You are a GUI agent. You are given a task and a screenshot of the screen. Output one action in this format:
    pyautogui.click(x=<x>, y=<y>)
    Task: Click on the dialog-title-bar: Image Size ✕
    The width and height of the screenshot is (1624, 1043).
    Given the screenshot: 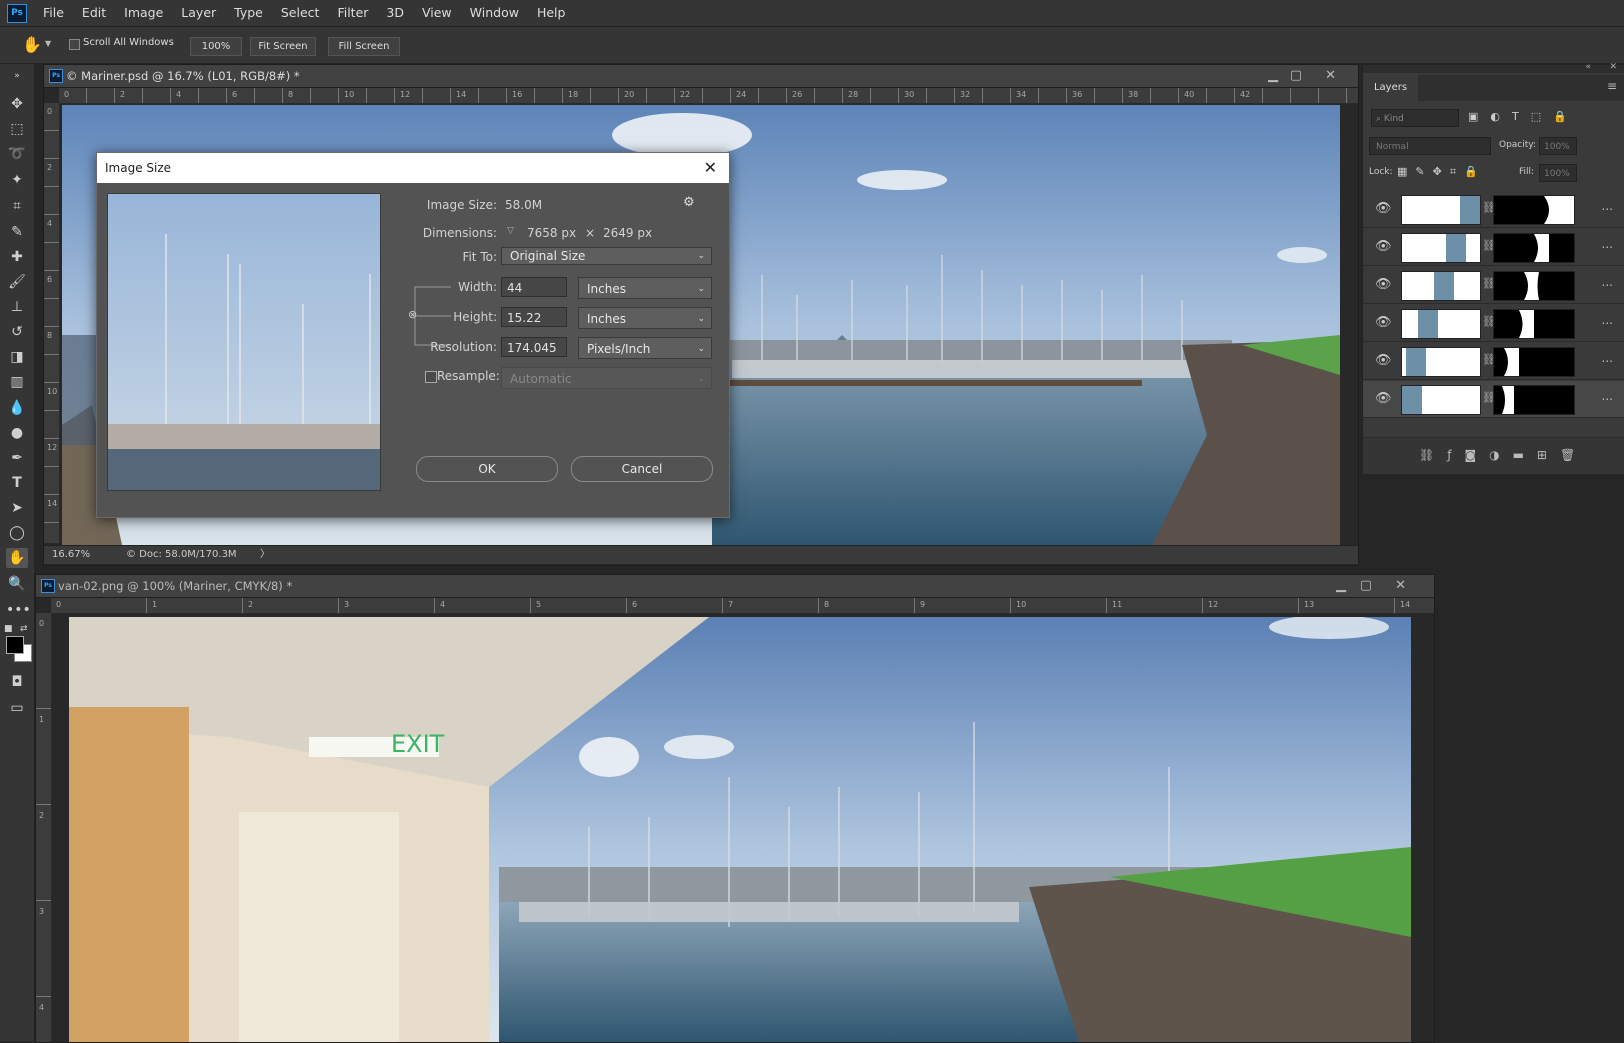 What is the action you would take?
    pyautogui.click(x=413, y=168)
    